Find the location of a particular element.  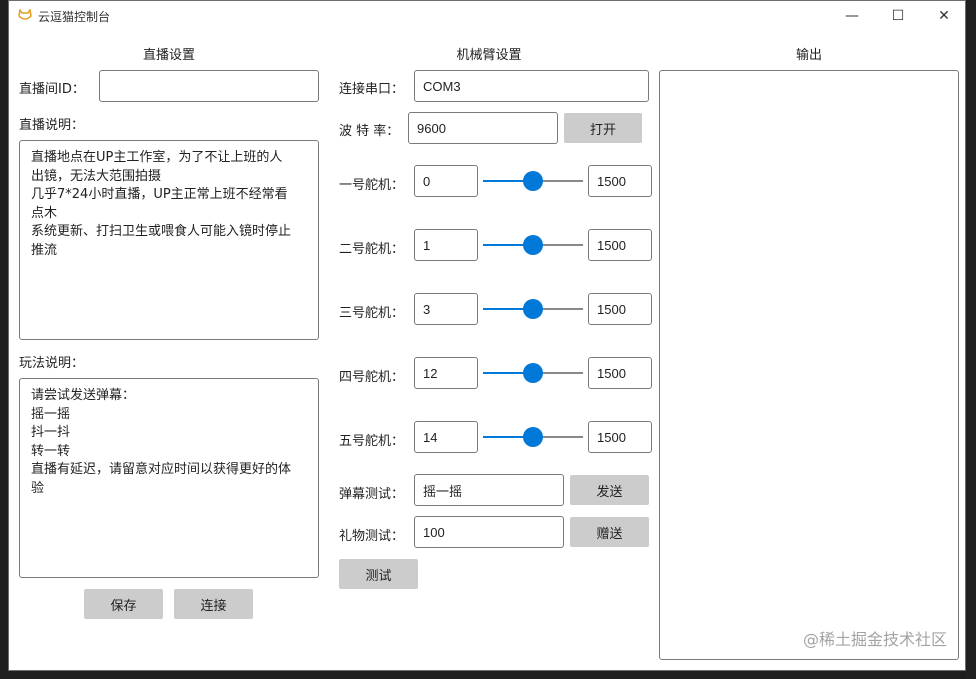

servo-index-input: 0 is located at coordinates (446, 181).